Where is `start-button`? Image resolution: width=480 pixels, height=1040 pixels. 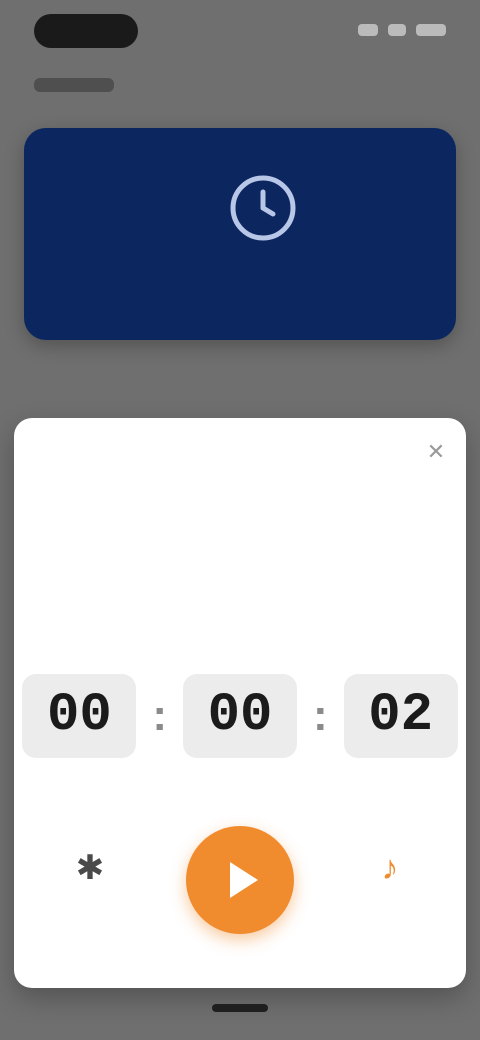 start-button is located at coordinates (240, 880).